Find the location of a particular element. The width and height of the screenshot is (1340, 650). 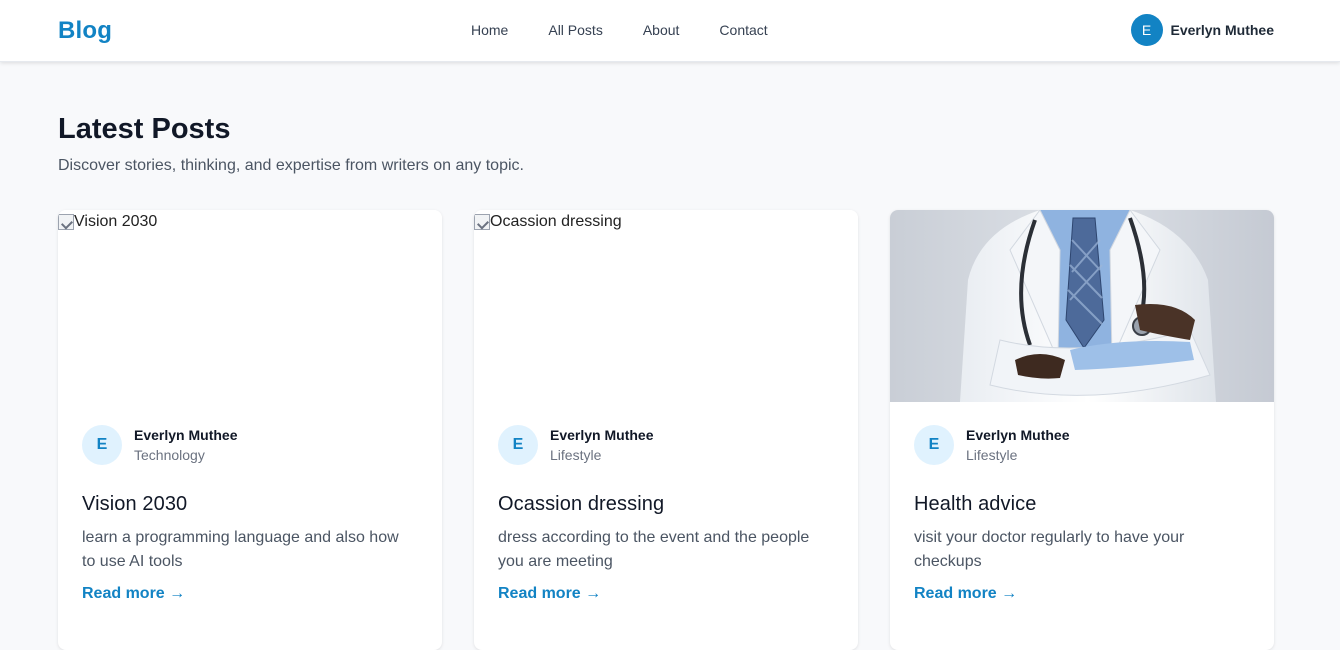

nav-link-home: Home is located at coordinates (489, 30).